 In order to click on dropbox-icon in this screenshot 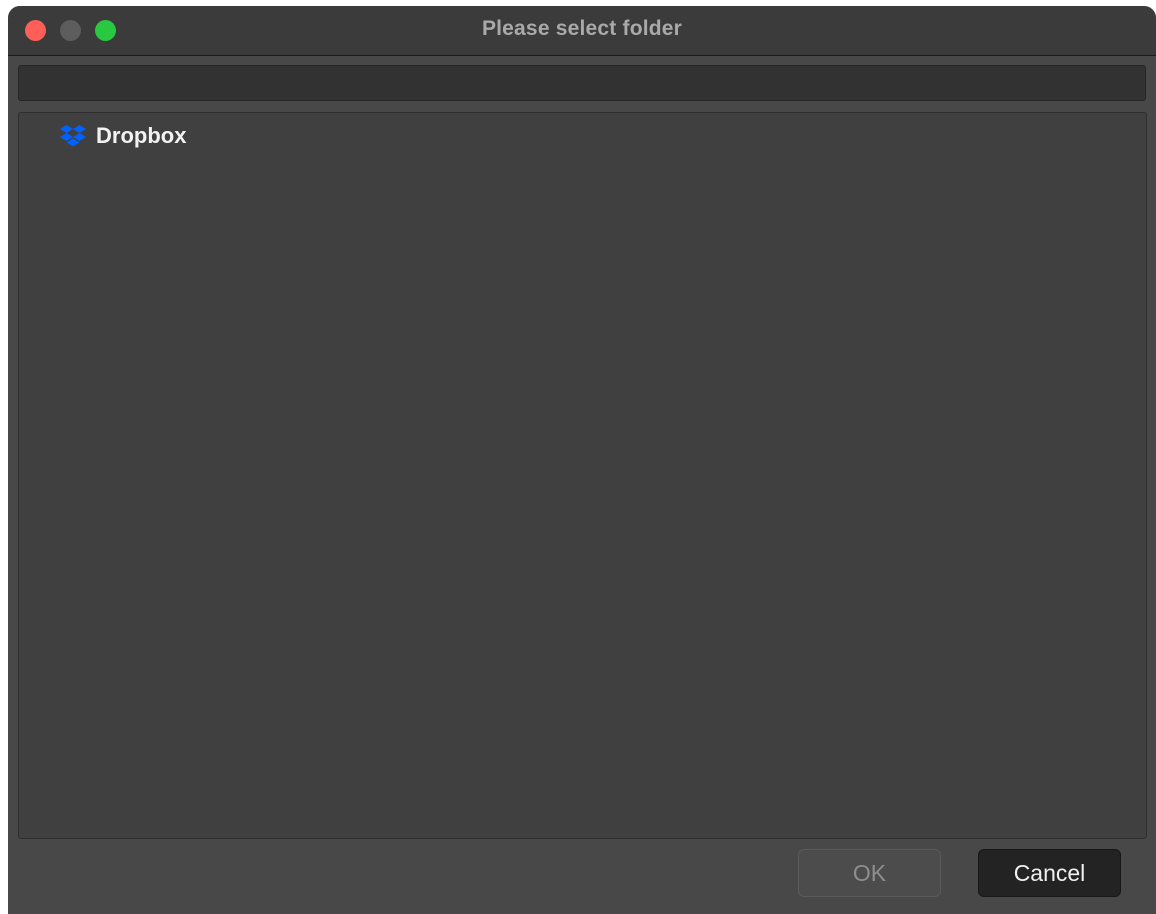, I will do `click(73, 136)`.